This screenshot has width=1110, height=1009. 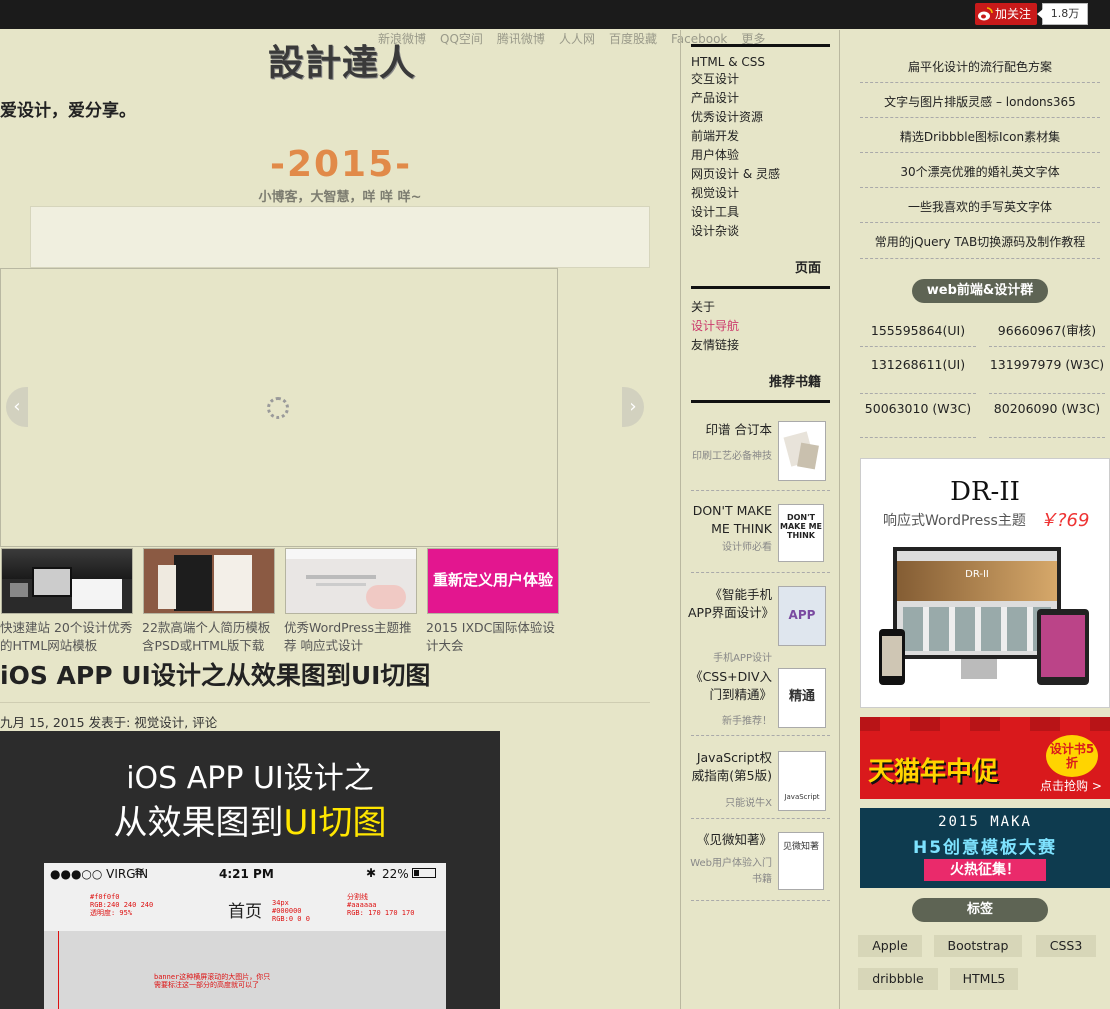 What do you see at coordinates (979, 669) in the screenshot?
I see `theme-ad-monitor-stand` at bounding box center [979, 669].